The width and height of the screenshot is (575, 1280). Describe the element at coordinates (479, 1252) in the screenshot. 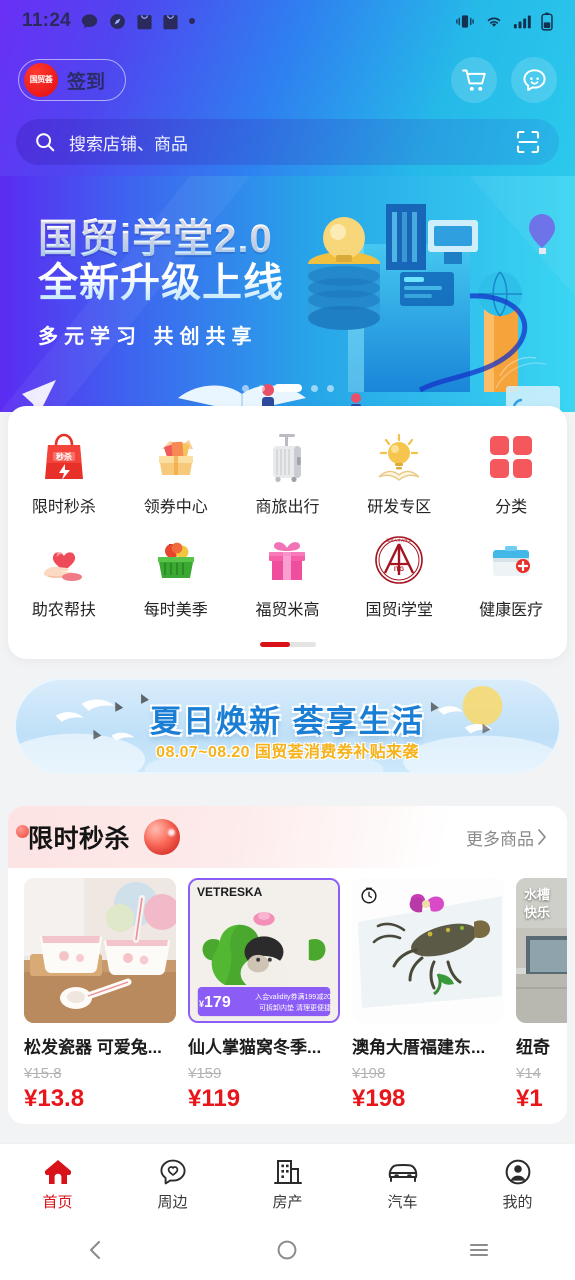

I see `system-recents-button` at that location.